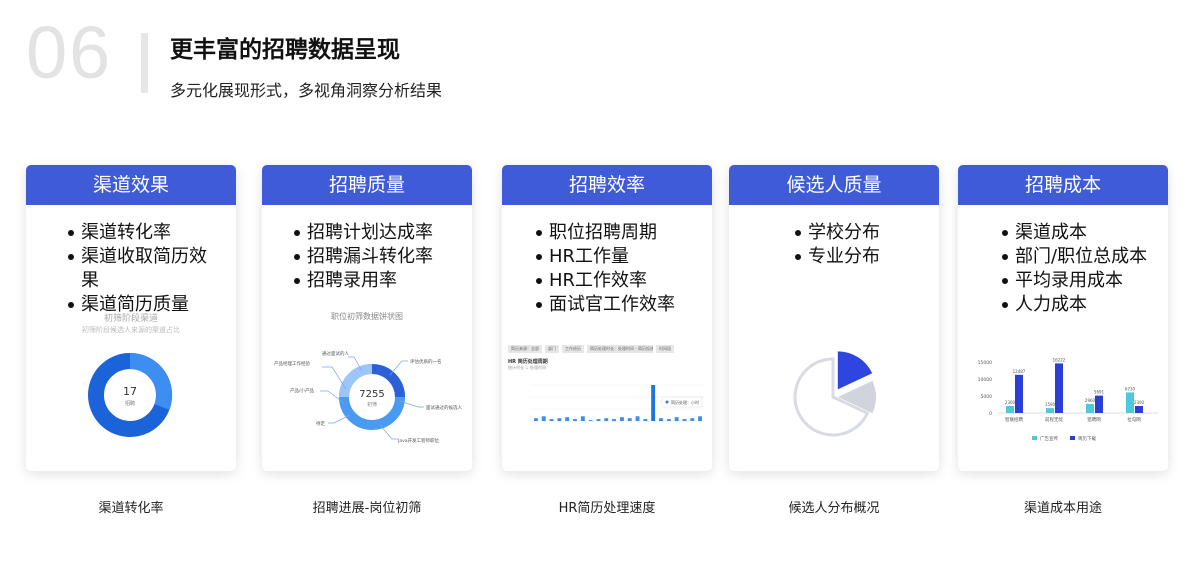 The height and width of the screenshot is (583, 1200). Describe the element at coordinates (990, 414) in the screenshot. I see `y-tick-label: 0` at that location.